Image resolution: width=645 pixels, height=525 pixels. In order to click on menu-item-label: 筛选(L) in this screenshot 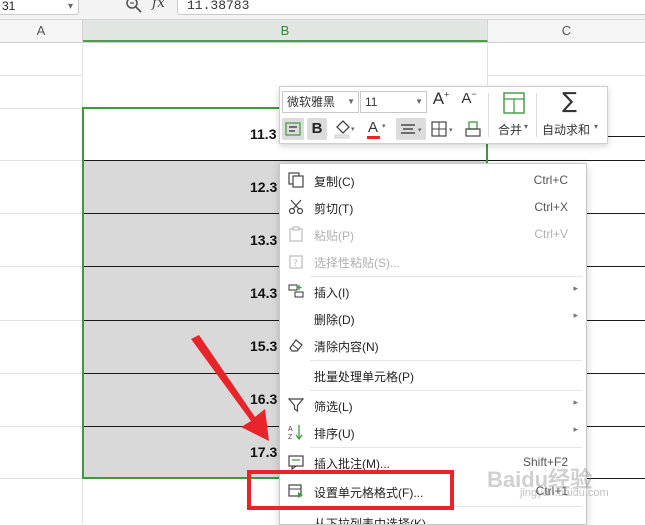, I will do `click(333, 407)`.